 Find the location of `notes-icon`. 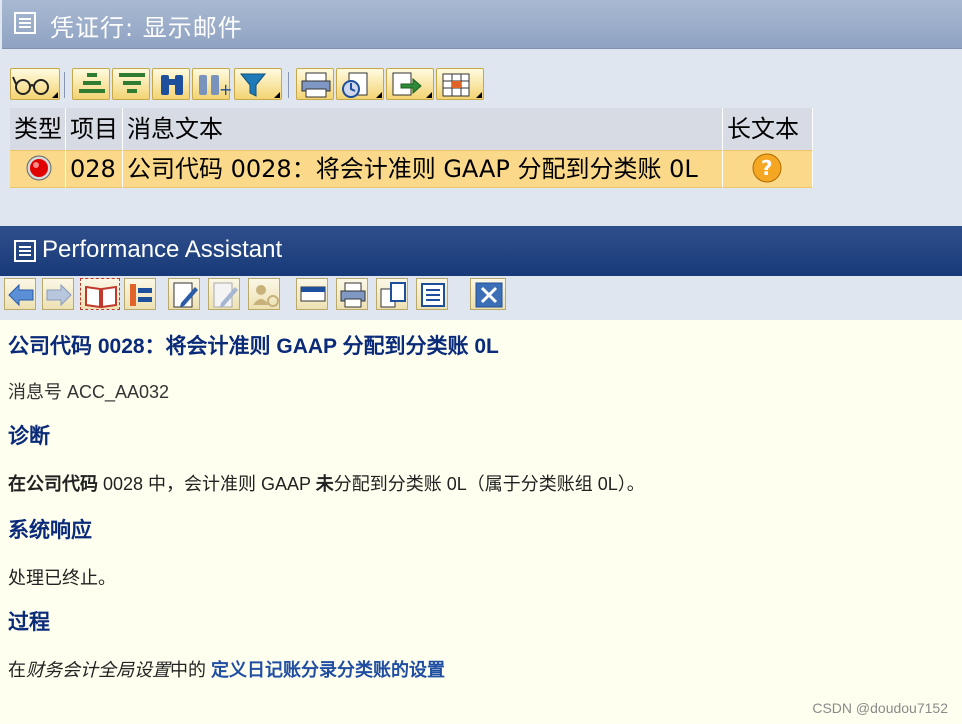

notes-icon is located at coordinates (433, 295).